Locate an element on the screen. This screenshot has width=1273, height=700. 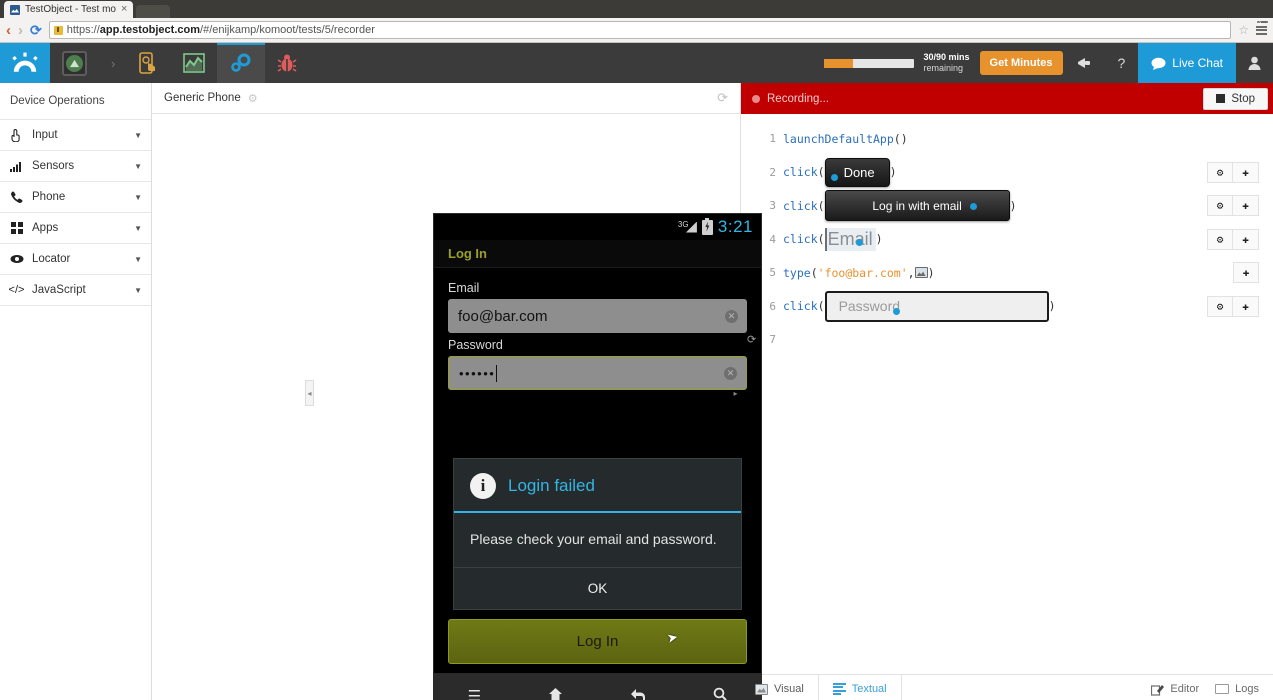
back-icon: ‹ is located at coordinates (8, 30).